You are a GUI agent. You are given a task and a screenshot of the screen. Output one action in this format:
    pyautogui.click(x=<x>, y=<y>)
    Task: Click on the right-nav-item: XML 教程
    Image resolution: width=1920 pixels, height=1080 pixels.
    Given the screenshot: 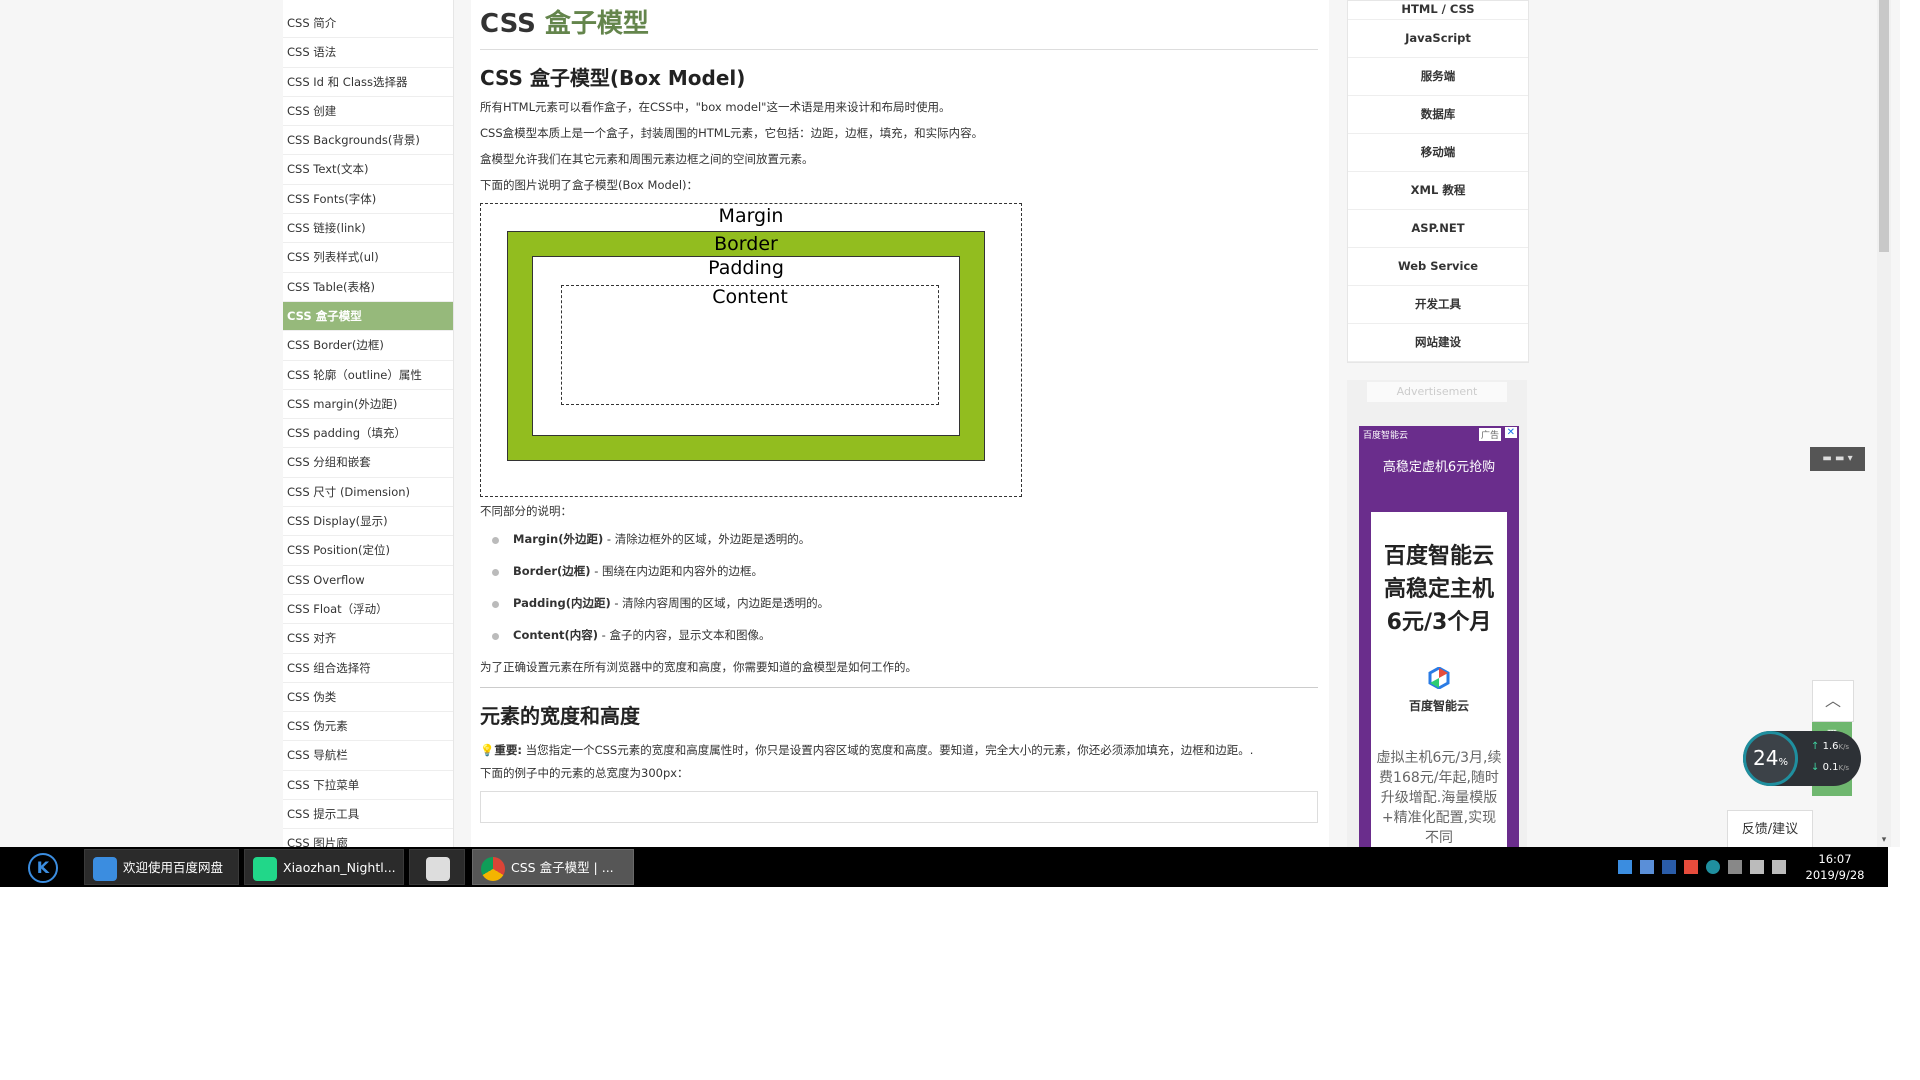 What is the action you would take?
    pyautogui.click(x=1438, y=191)
    